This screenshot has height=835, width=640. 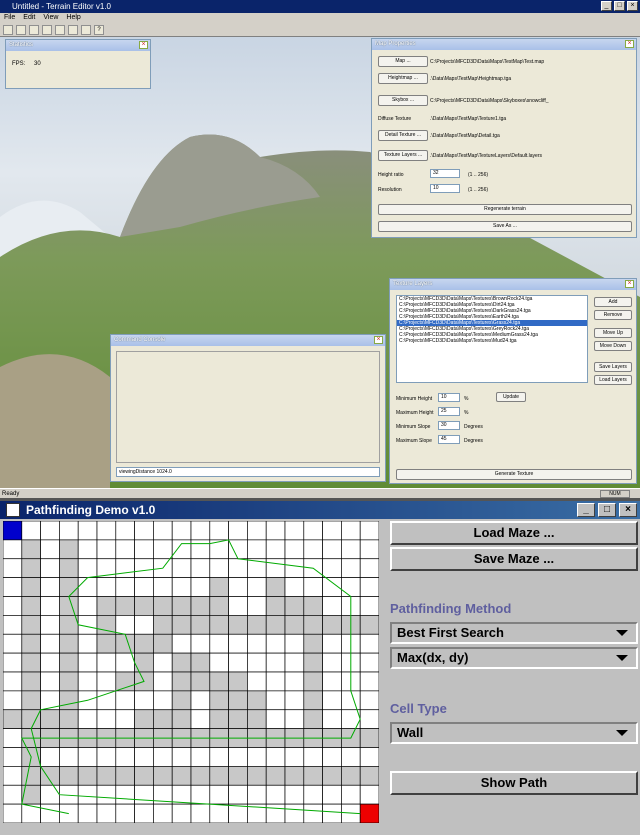 I want to click on start-cell, so click(x=13, y=531).